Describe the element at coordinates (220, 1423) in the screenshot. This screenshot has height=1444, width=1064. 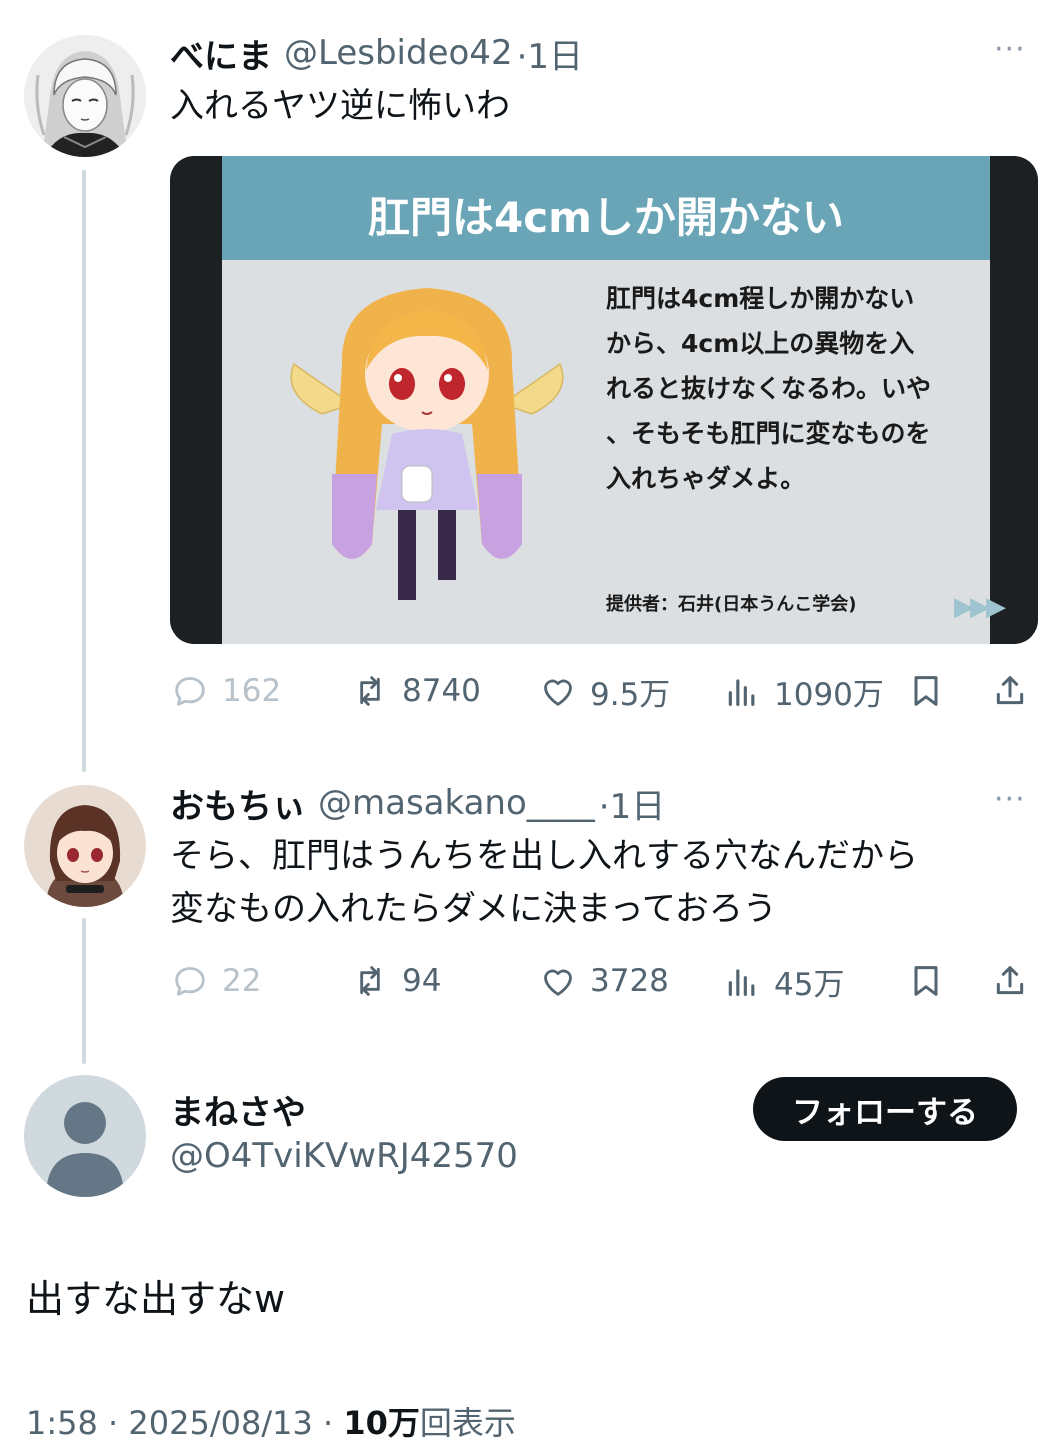
I see `tweet-date: 2025/08/13` at that location.